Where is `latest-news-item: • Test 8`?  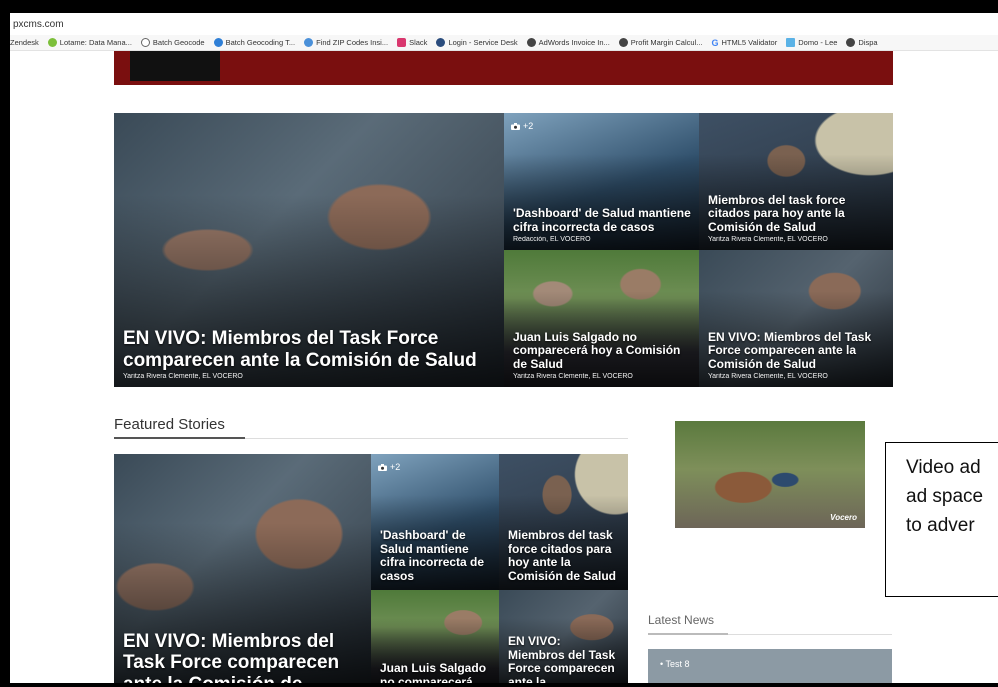
latest-news-item: • Test 8 is located at coordinates (675, 664).